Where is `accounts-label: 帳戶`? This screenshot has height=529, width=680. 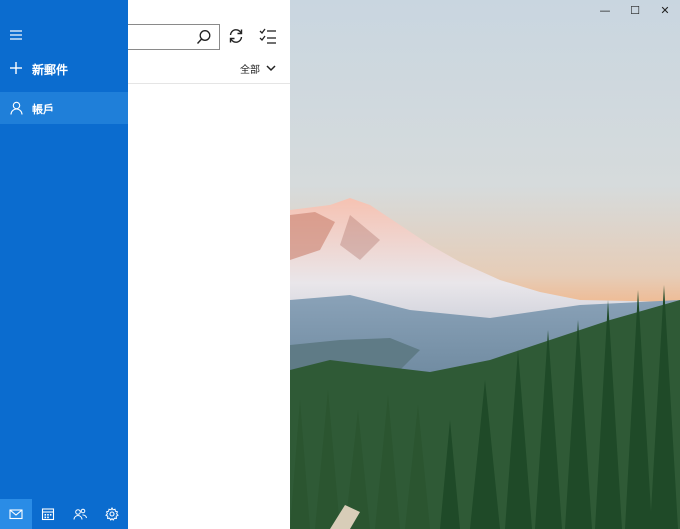 accounts-label: 帳戶 is located at coordinates (43, 109).